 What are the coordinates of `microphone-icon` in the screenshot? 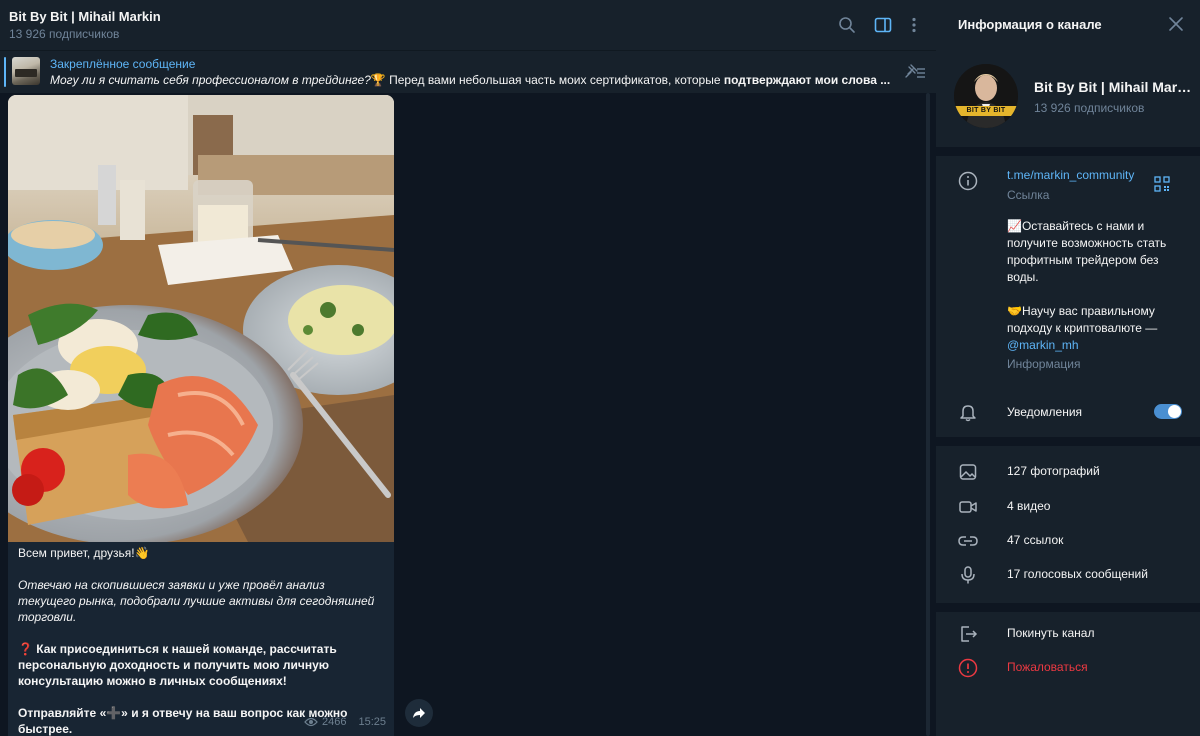 It's located at (968, 575).